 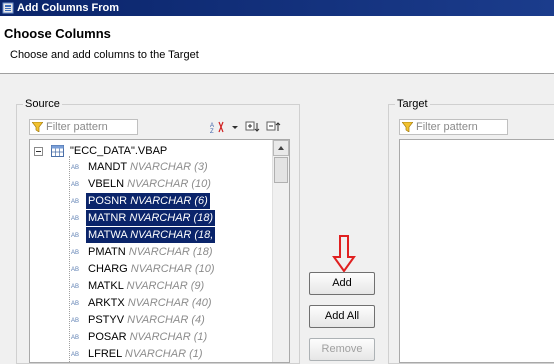 I want to click on expand-all-icon, so click(x=253, y=127).